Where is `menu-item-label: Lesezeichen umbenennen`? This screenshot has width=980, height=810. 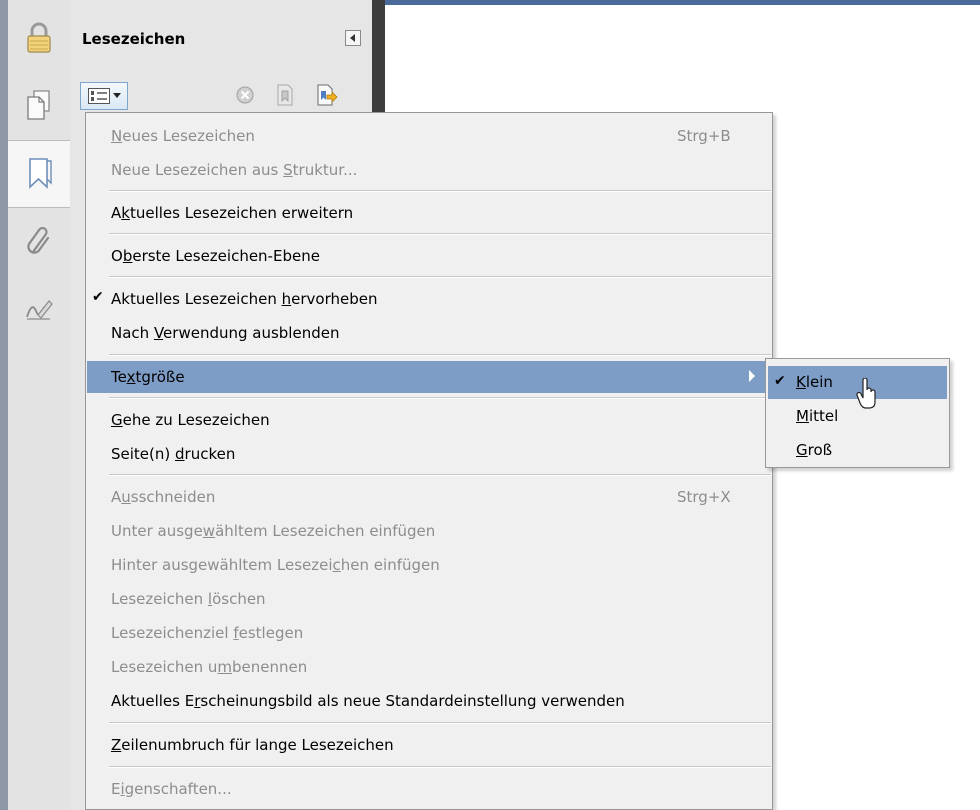
menu-item-label: Lesezeichen umbenennen is located at coordinates (209, 667).